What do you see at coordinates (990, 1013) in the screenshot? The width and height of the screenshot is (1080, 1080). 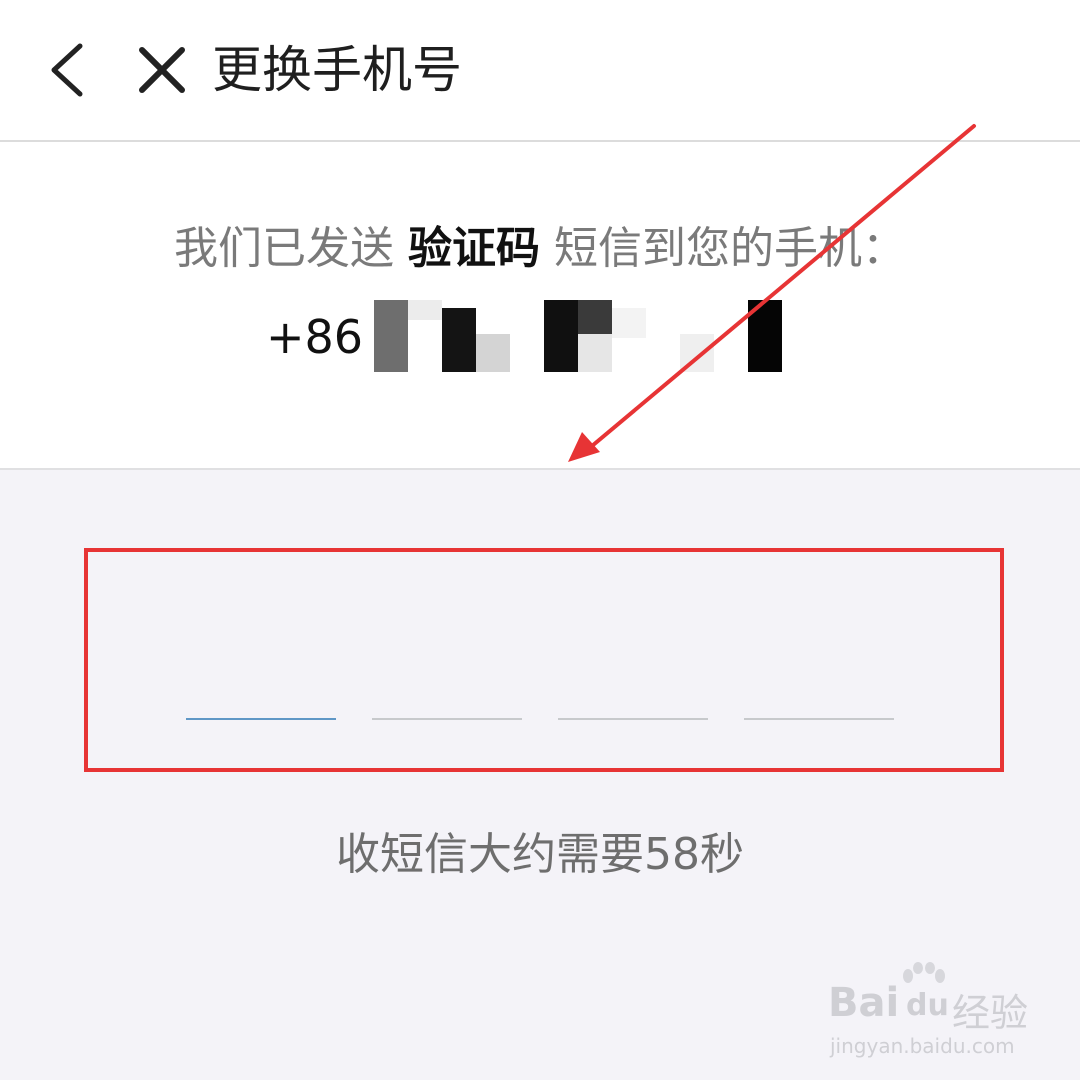 I see `watermark-service: 经验` at bounding box center [990, 1013].